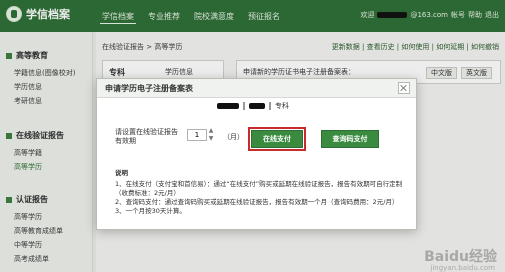 This screenshot has width=505, height=272. Describe the element at coordinates (350, 139) in the screenshot. I see `query-code-pay-button: 查询码支付` at that location.